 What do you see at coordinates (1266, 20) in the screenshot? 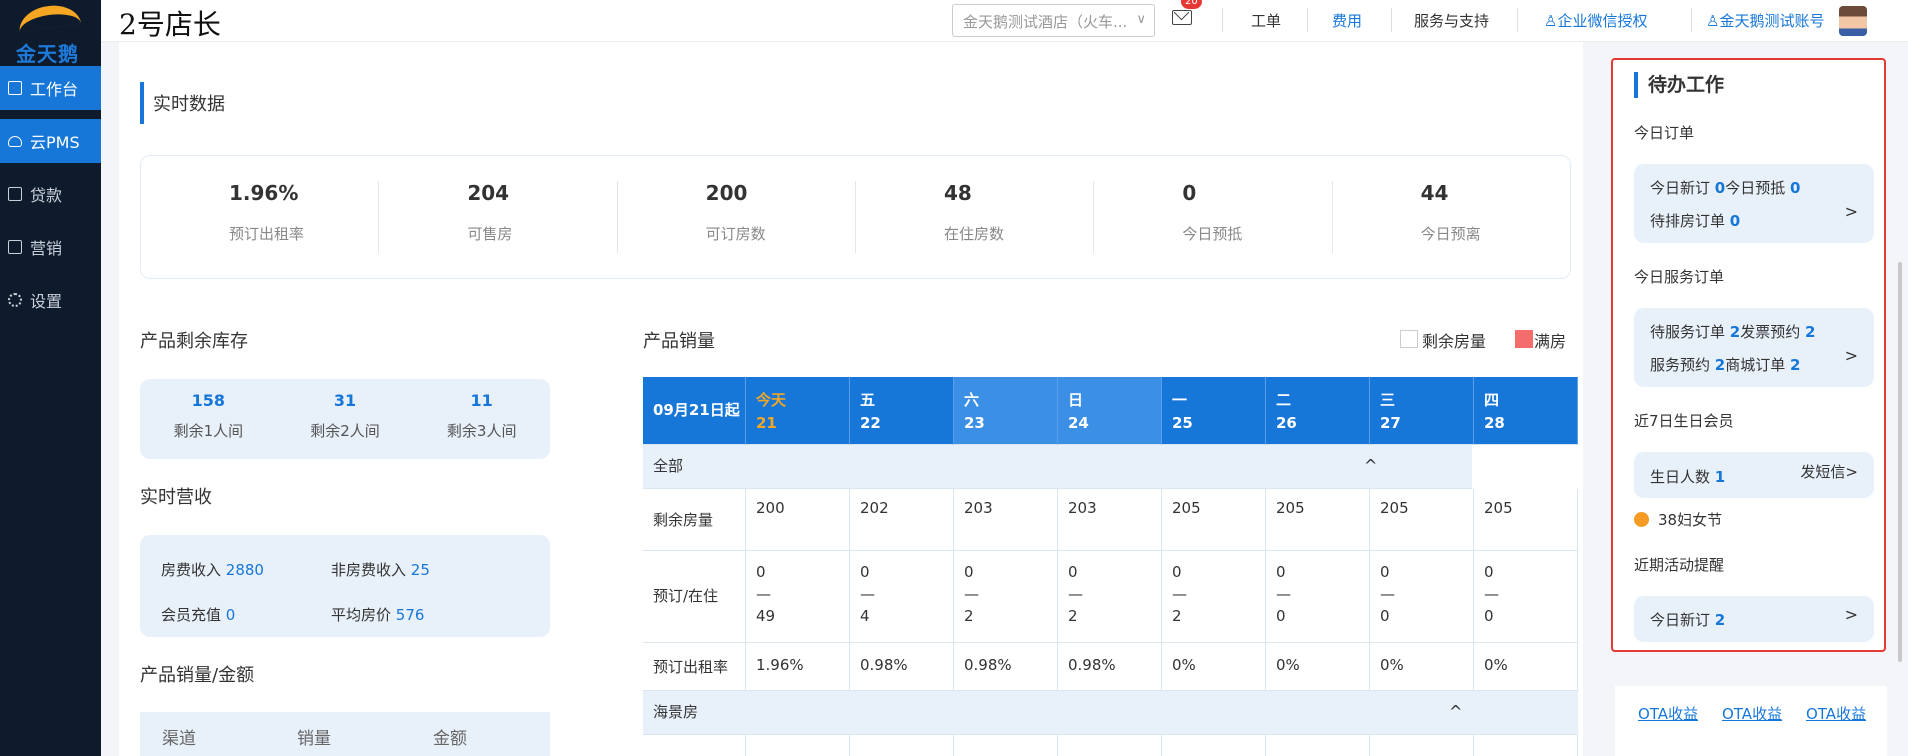
I see `work-order-link: 工单` at bounding box center [1266, 20].